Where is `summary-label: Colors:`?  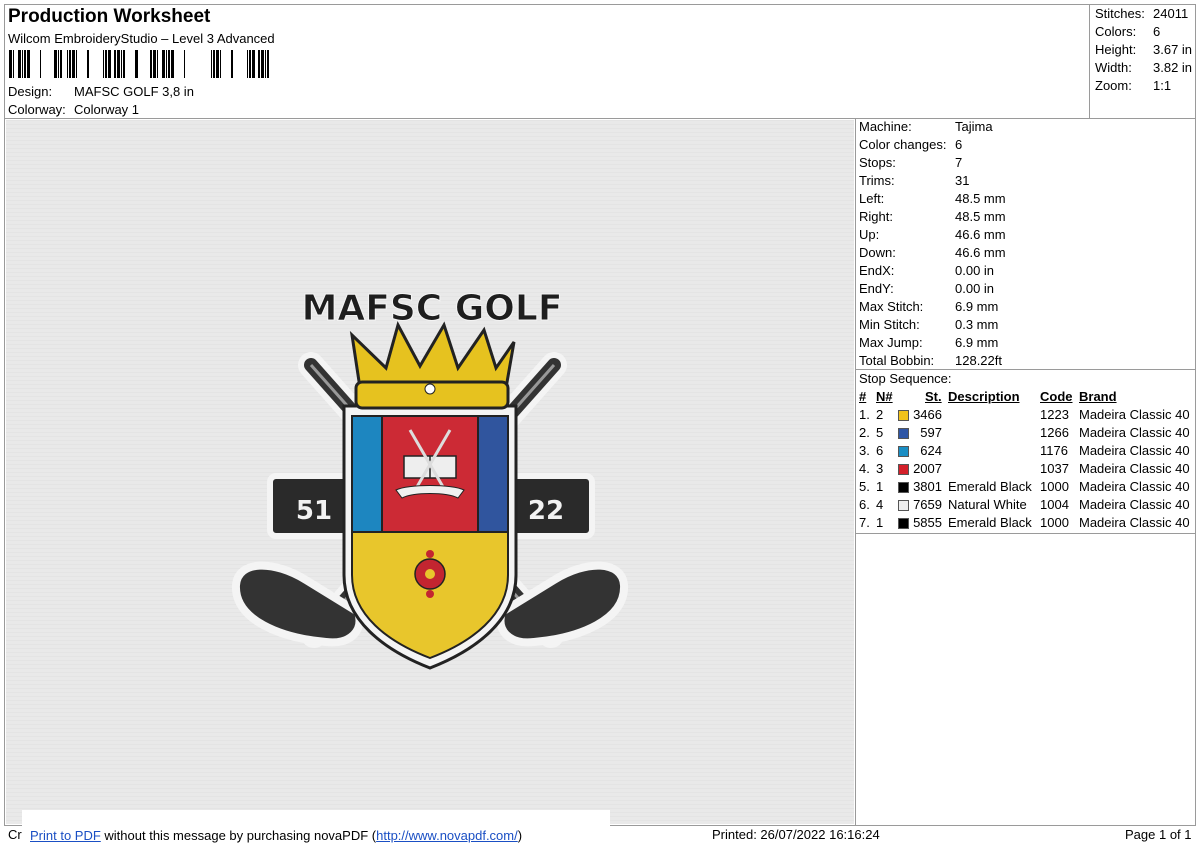
summary-label: Colors: is located at coordinates (1116, 31).